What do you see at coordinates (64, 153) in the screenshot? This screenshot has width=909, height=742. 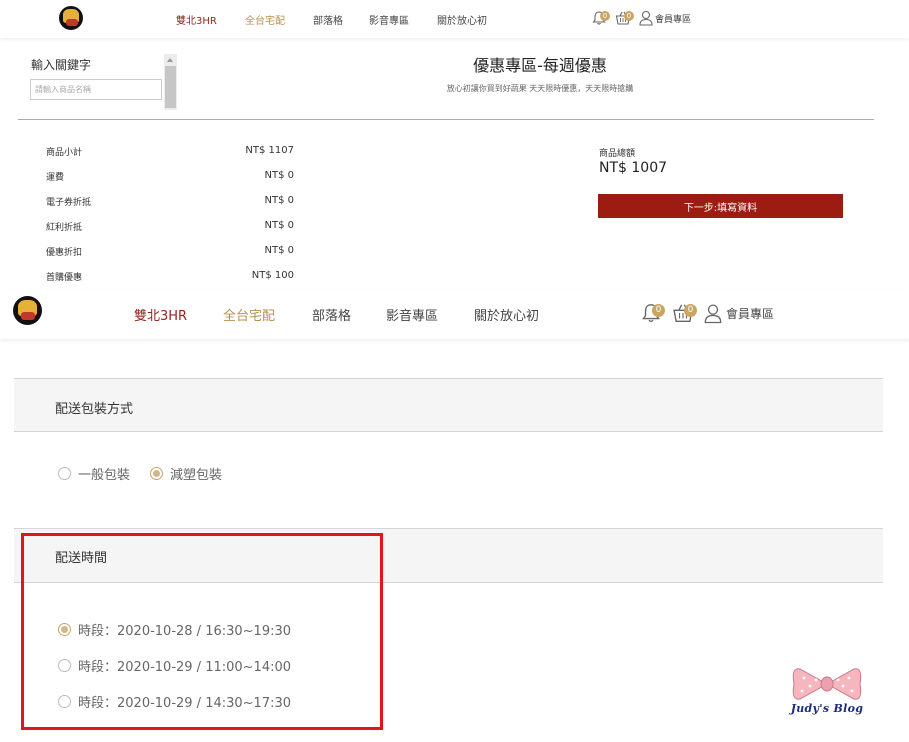 I see `summary-label: 商品小計` at bounding box center [64, 153].